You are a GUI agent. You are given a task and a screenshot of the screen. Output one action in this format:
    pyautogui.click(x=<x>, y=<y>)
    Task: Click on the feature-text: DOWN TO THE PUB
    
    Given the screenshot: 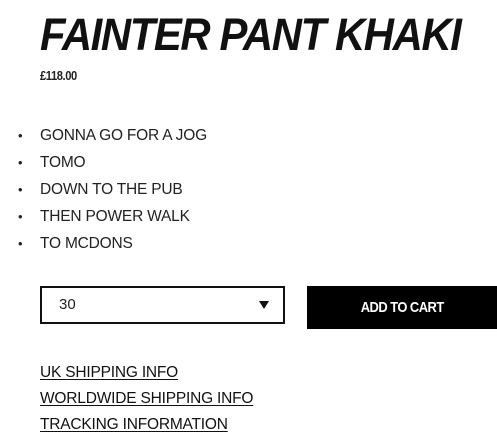 What is the action you would take?
    pyautogui.click(x=111, y=189)
    